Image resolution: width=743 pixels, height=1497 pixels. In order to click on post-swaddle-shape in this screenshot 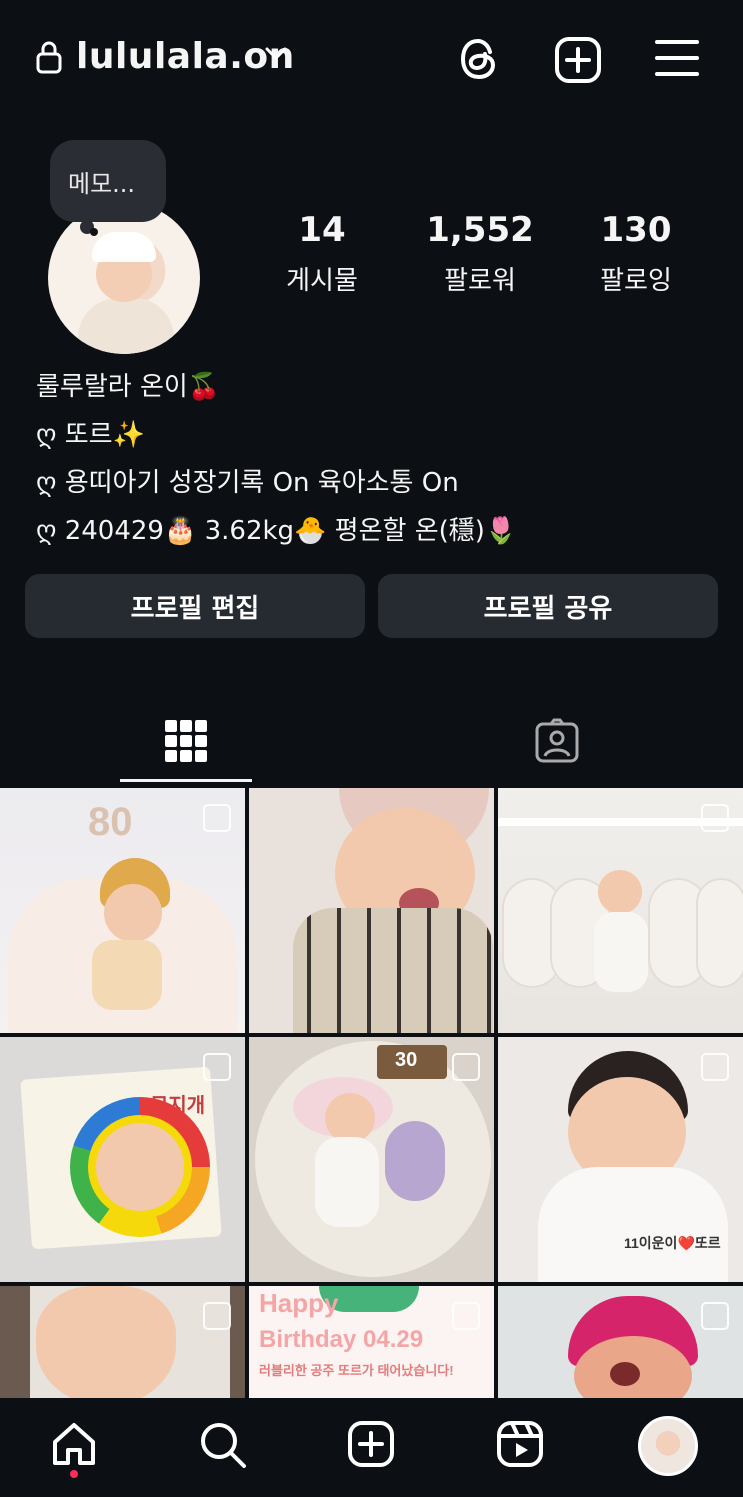, I will do `click(633, 1224)`.